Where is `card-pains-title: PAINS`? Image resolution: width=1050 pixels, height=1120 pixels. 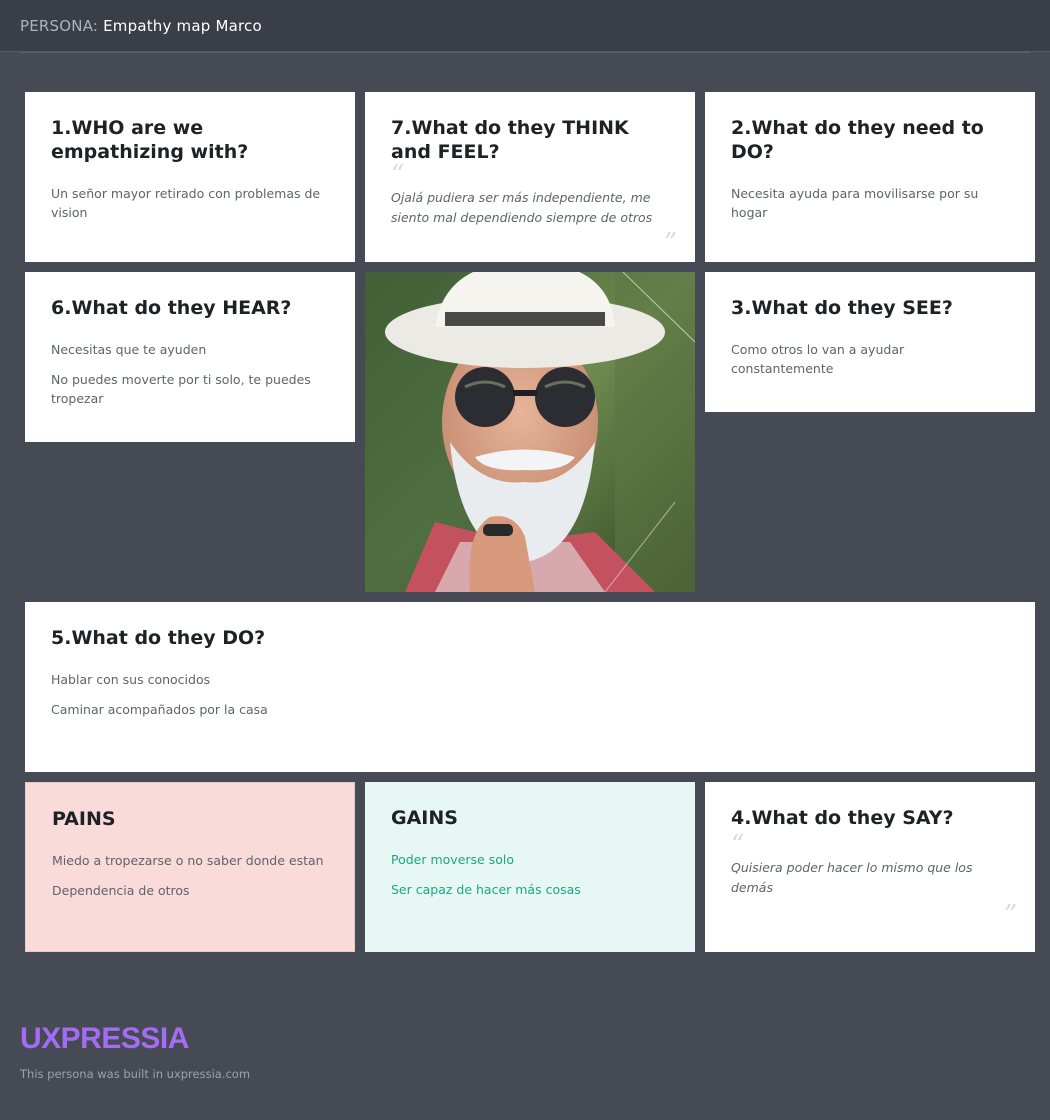 card-pains-title: PAINS is located at coordinates (84, 819).